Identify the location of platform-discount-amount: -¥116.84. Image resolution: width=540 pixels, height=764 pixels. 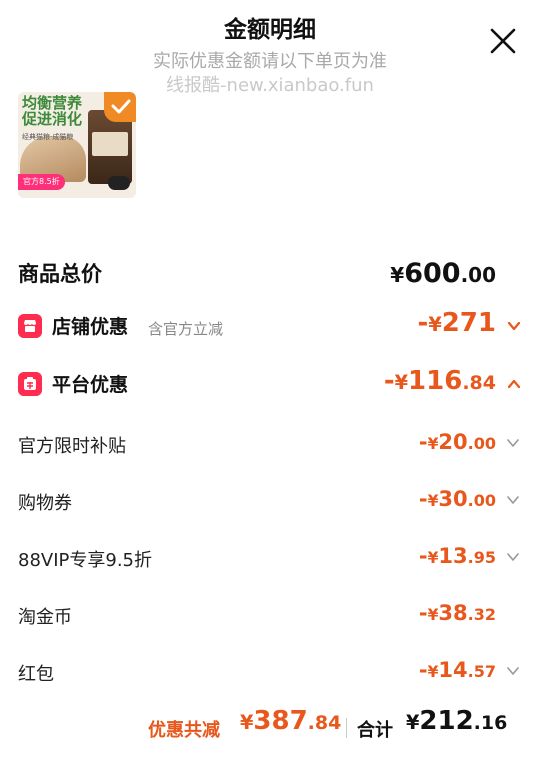
(439, 381).